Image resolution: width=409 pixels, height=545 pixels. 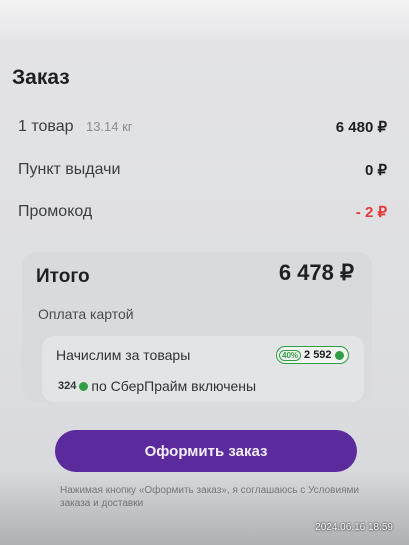 What do you see at coordinates (202, 127) in the screenshot?
I see `items-row: 1 товар 13.14 кг 6 480 ₽` at bounding box center [202, 127].